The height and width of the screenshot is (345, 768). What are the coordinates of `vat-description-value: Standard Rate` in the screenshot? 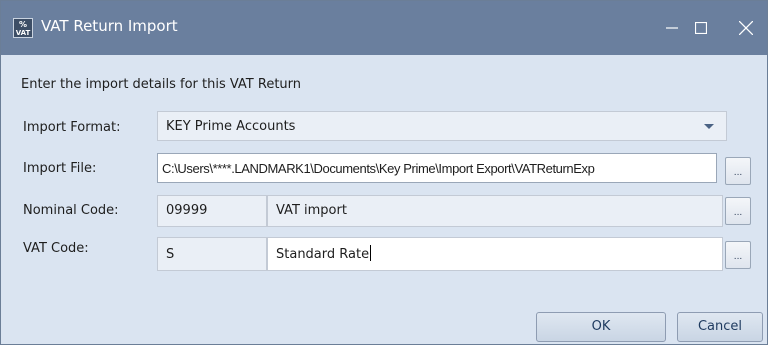 It's located at (323, 254).